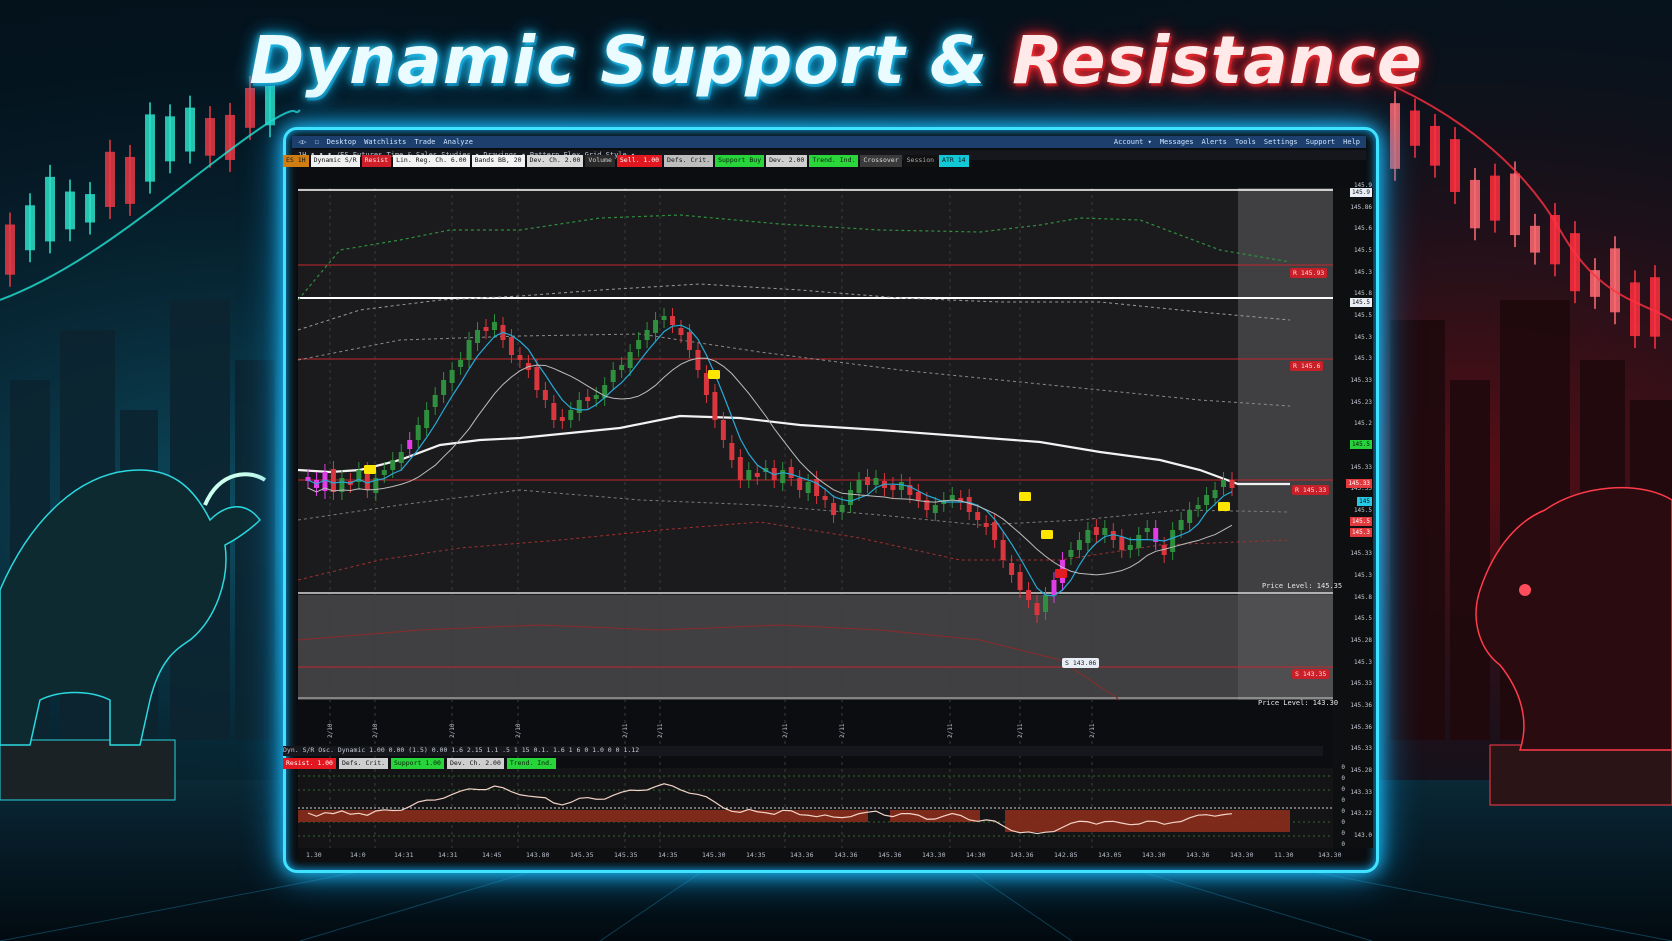  Describe the element at coordinates (538, 855) in the screenshot. I see `time-axis-tick: 143.80` at that location.